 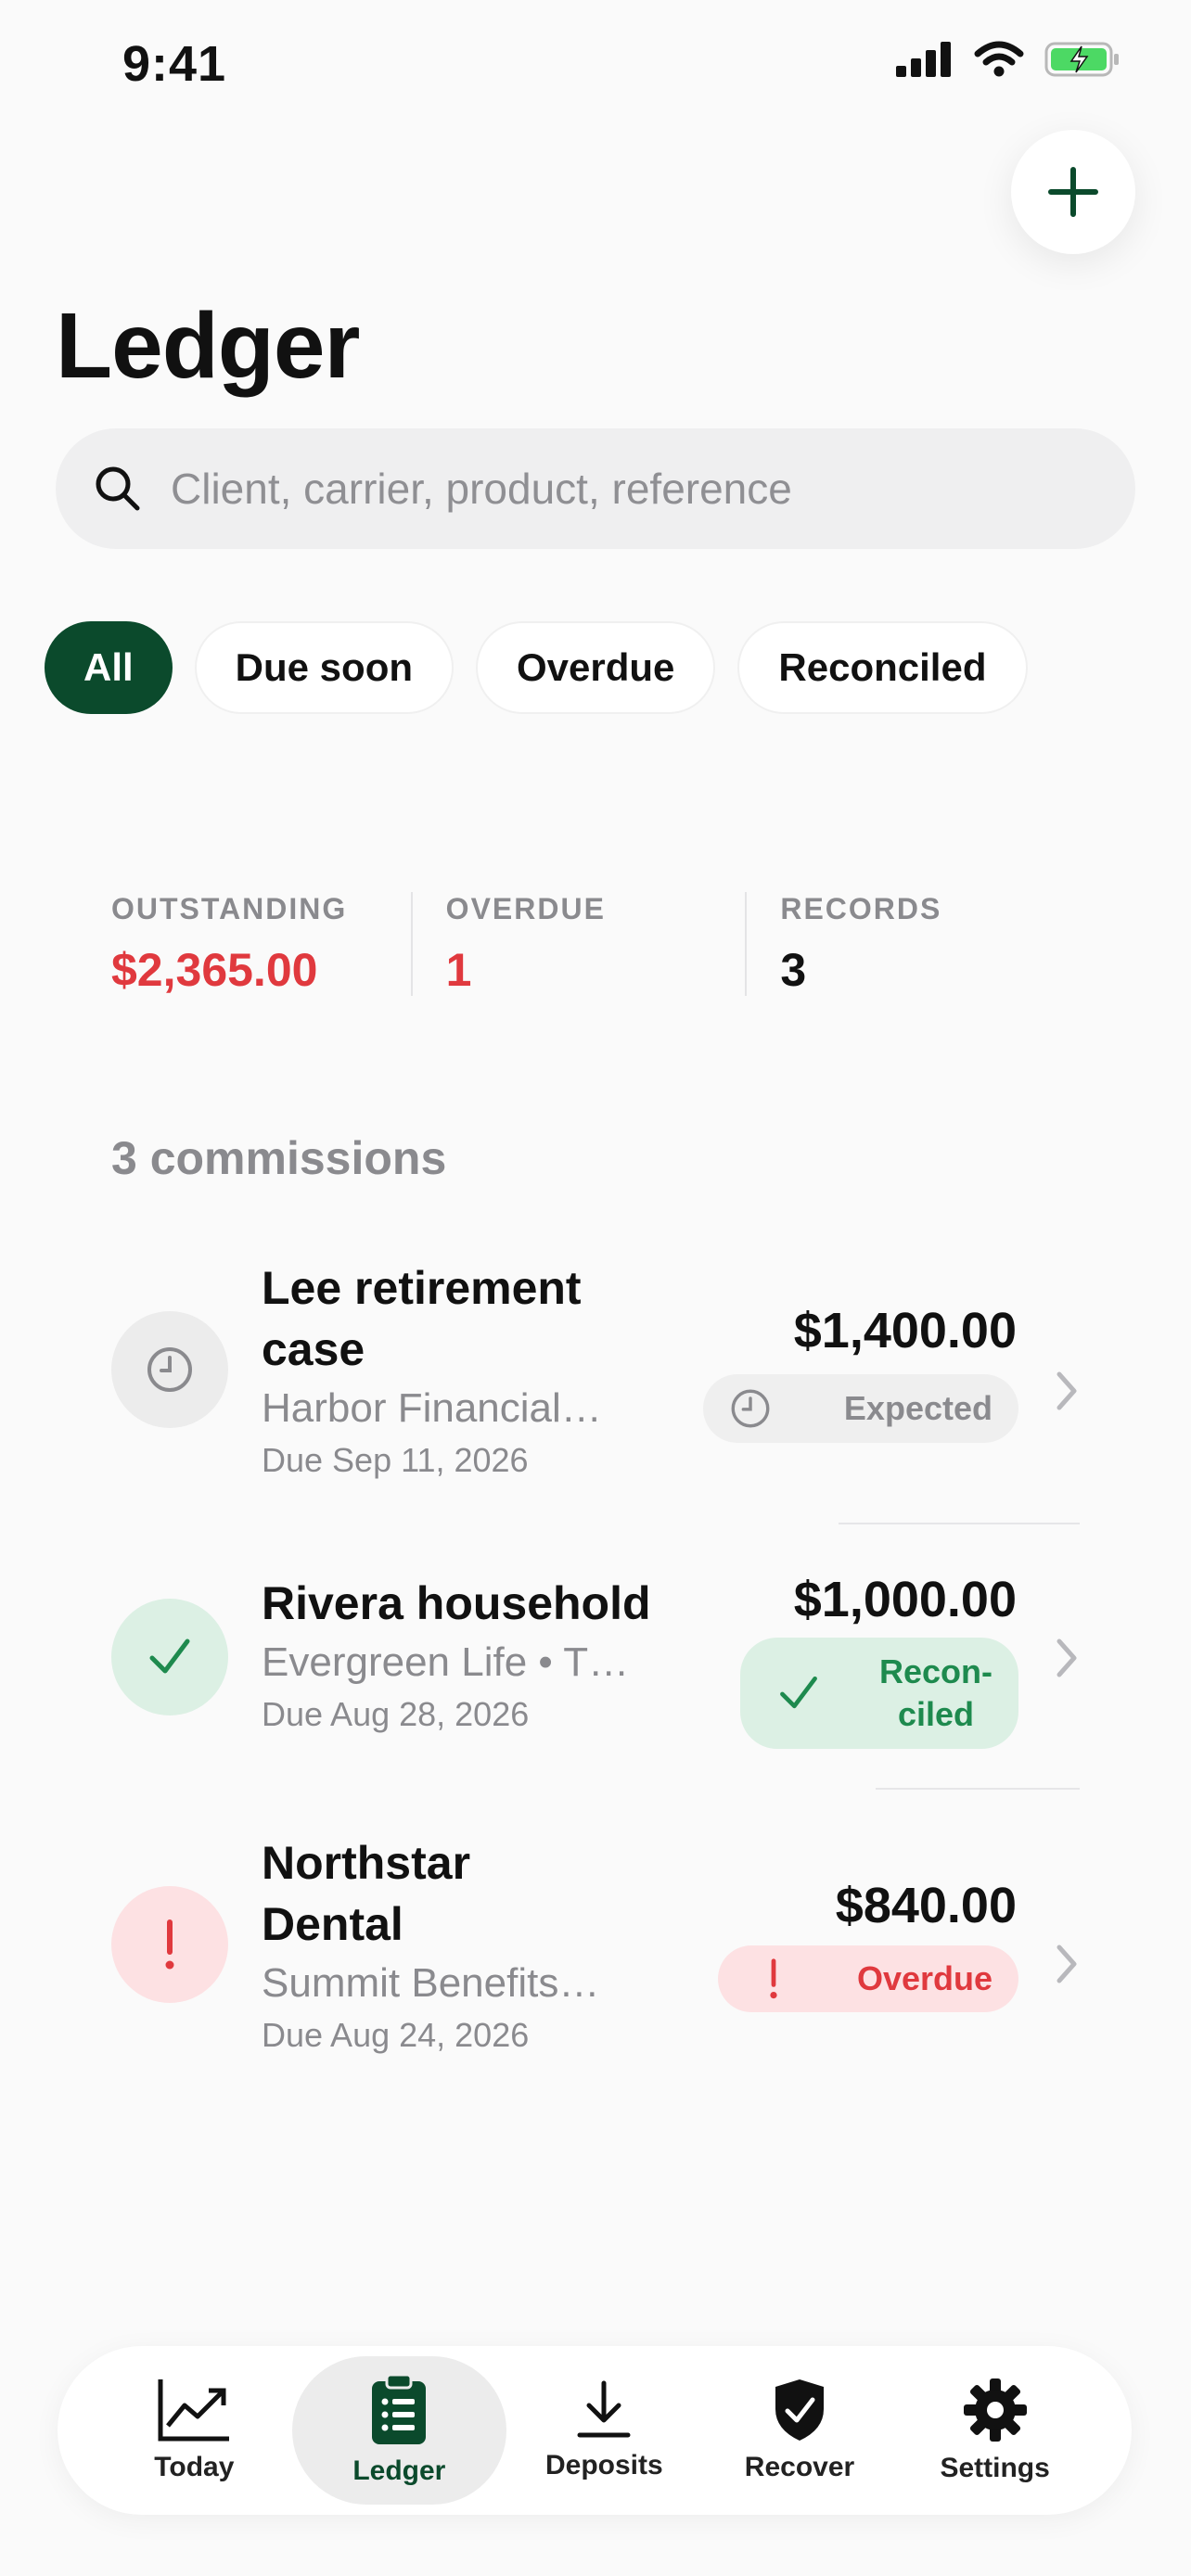 What do you see at coordinates (918, 1408) in the screenshot?
I see `status-badge-label: Expected` at bounding box center [918, 1408].